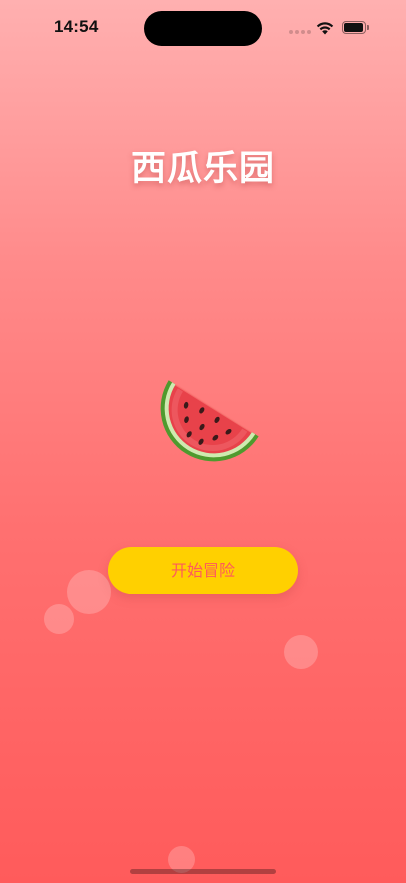 The height and width of the screenshot is (883, 406). I want to click on battery-icon, so click(355, 27).